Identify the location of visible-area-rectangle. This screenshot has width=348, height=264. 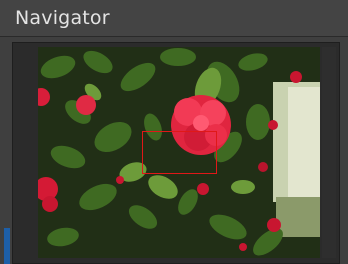
(179, 152).